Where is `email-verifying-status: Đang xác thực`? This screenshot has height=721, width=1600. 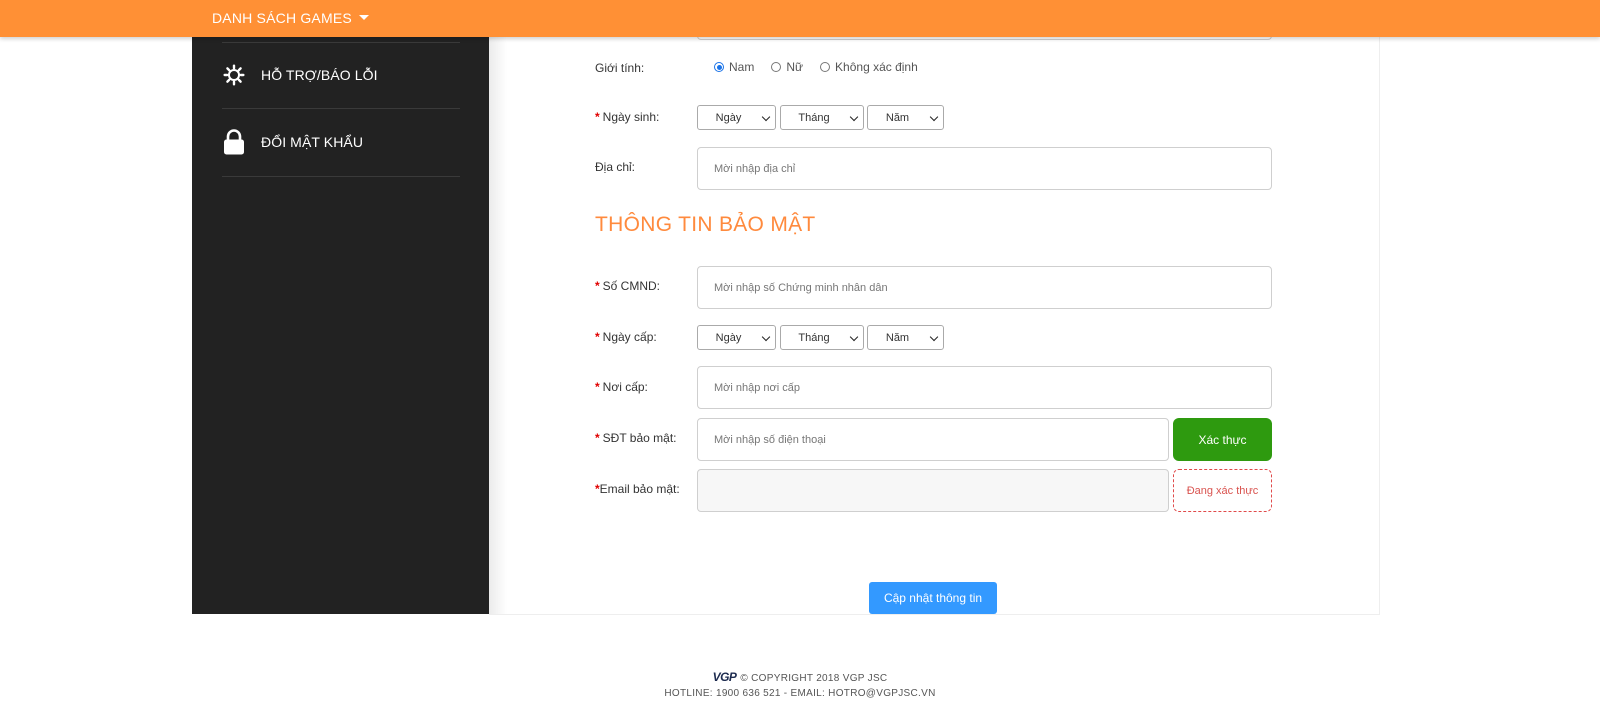 email-verifying-status: Đang xác thực is located at coordinates (1222, 490).